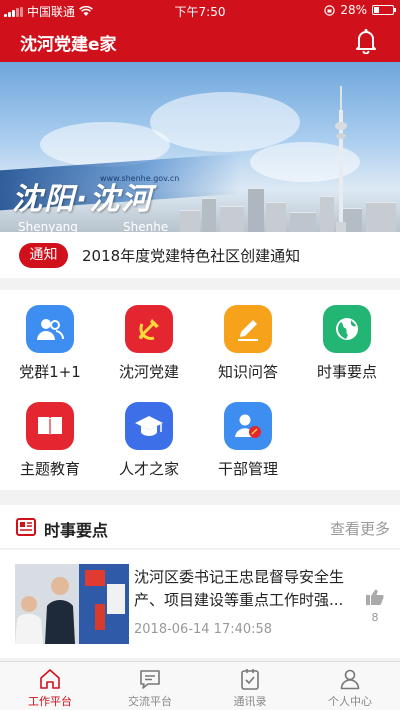 The height and width of the screenshot is (710, 400). I want to click on bell-icon, so click(366, 41).